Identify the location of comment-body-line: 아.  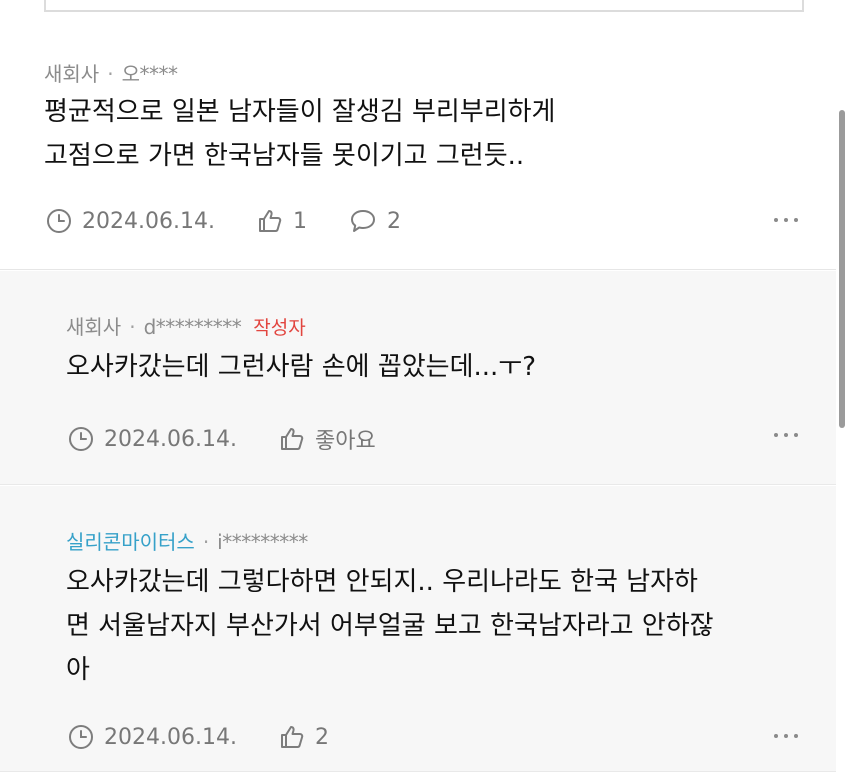
(78, 670).